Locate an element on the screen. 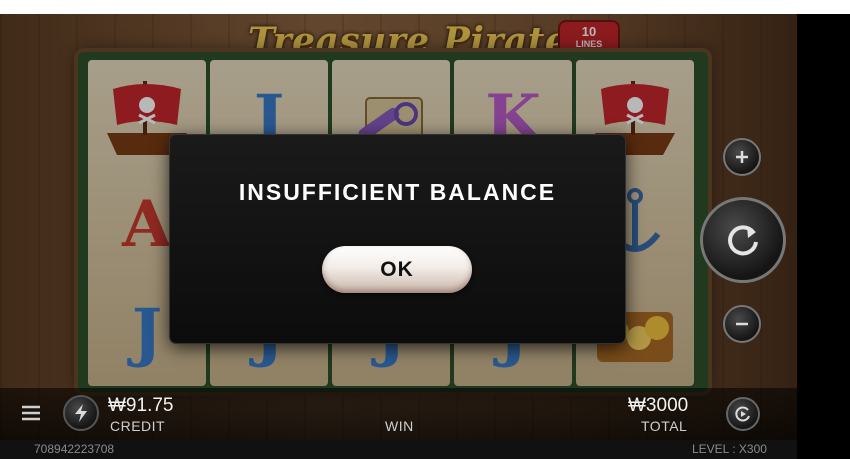 The image size is (850, 459). plus-icon is located at coordinates (742, 157).